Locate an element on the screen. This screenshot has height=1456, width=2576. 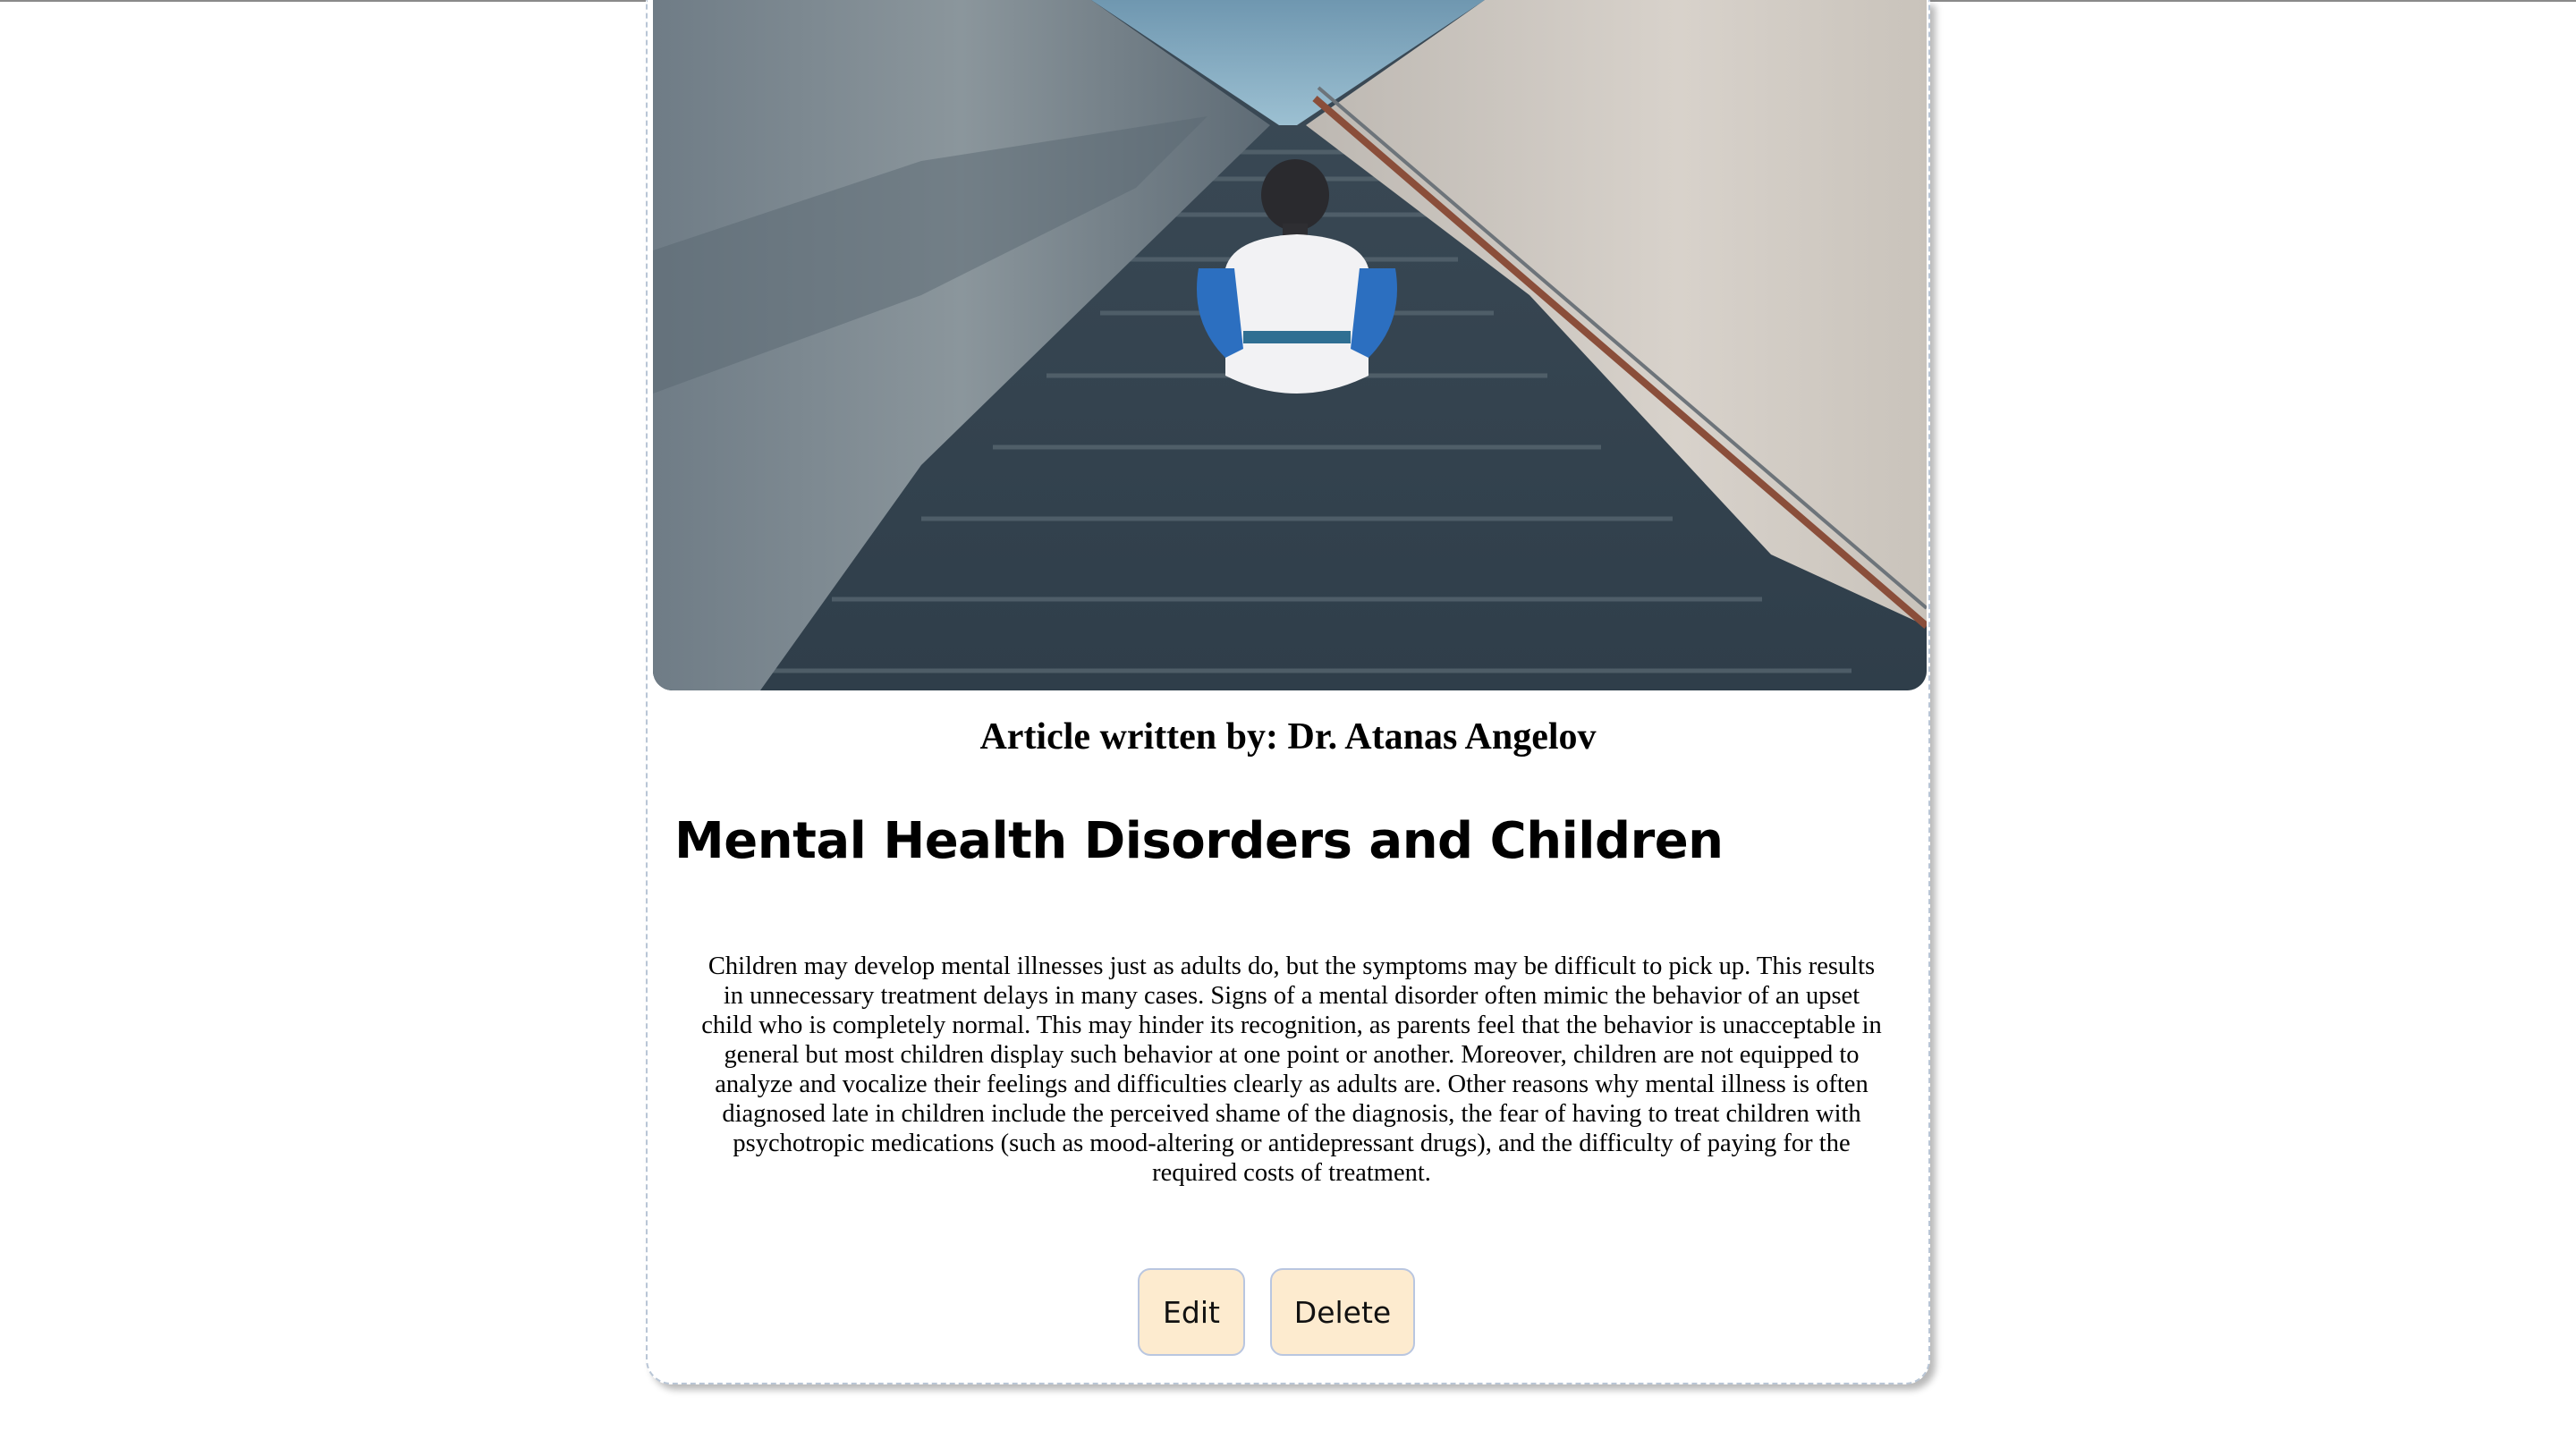
edit-button: Edit is located at coordinates (1191, 1312).